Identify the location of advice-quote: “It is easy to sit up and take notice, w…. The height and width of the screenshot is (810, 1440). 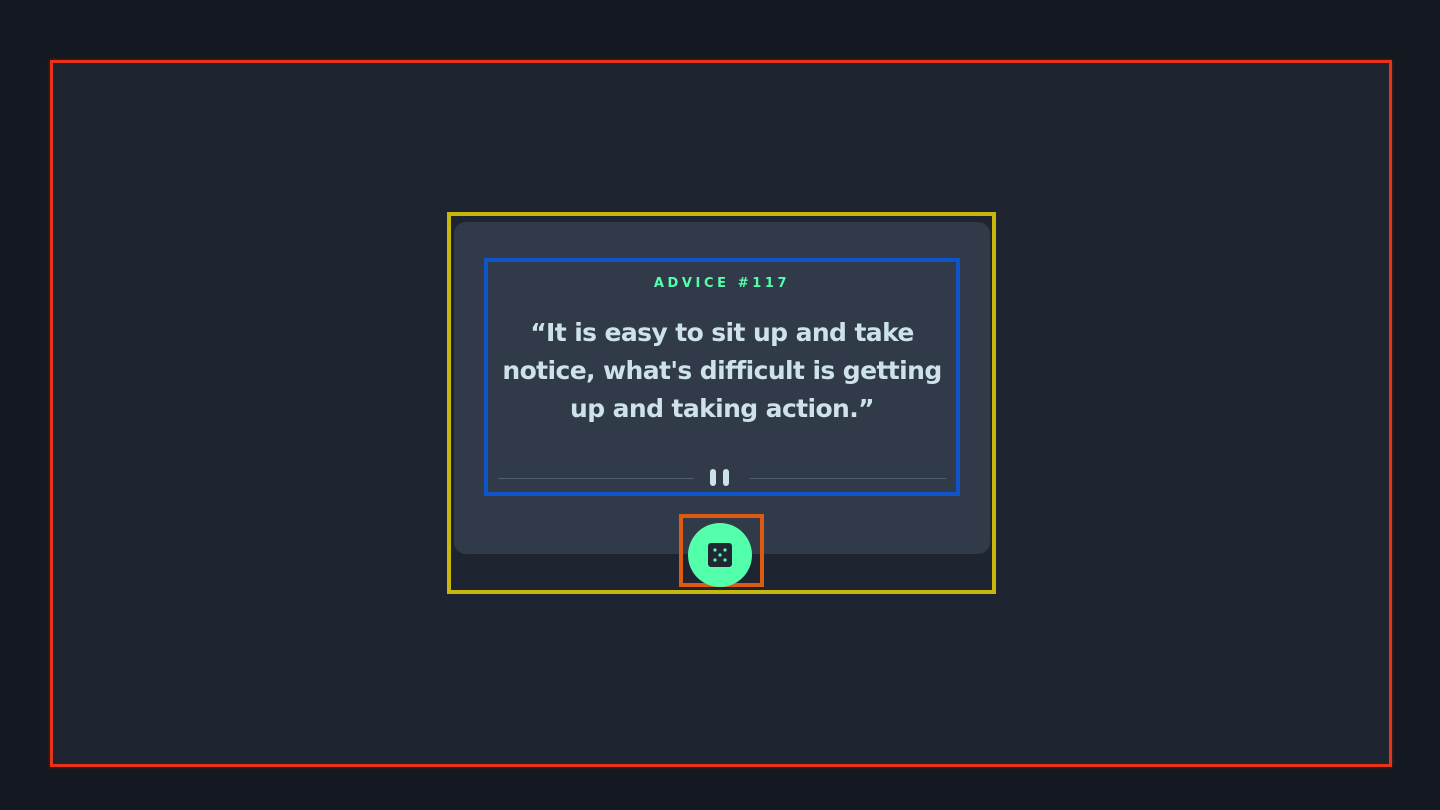
(722, 370).